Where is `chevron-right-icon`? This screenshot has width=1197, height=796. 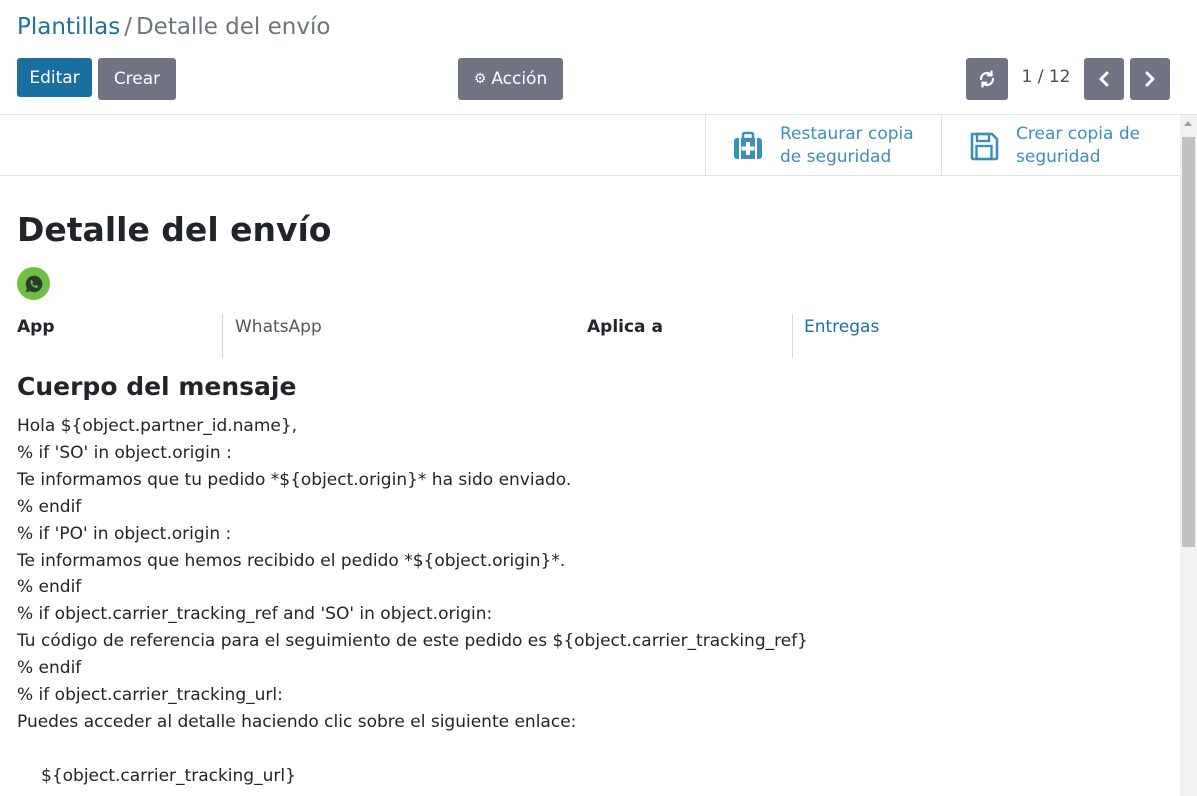
chevron-right-icon is located at coordinates (1150, 79).